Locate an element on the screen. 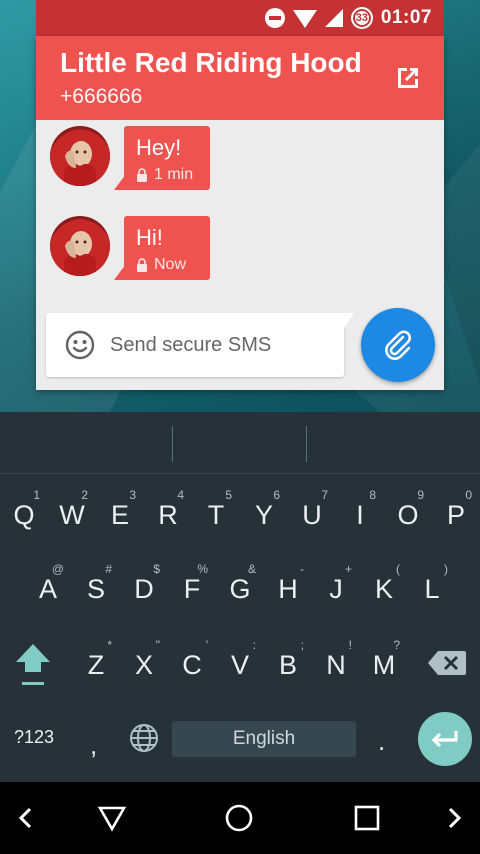 This screenshot has height=854, width=480. contact-number: +666666 is located at coordinates (101, 96).